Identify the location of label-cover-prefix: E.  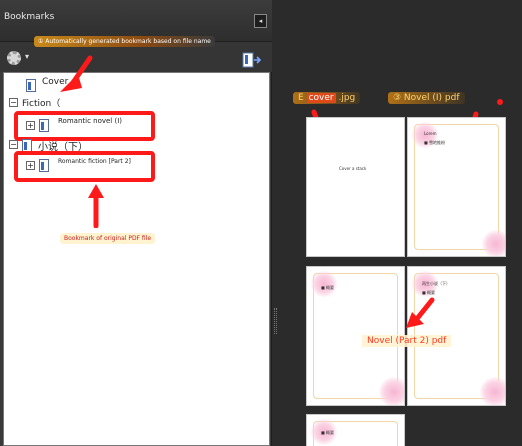
(301, 98).